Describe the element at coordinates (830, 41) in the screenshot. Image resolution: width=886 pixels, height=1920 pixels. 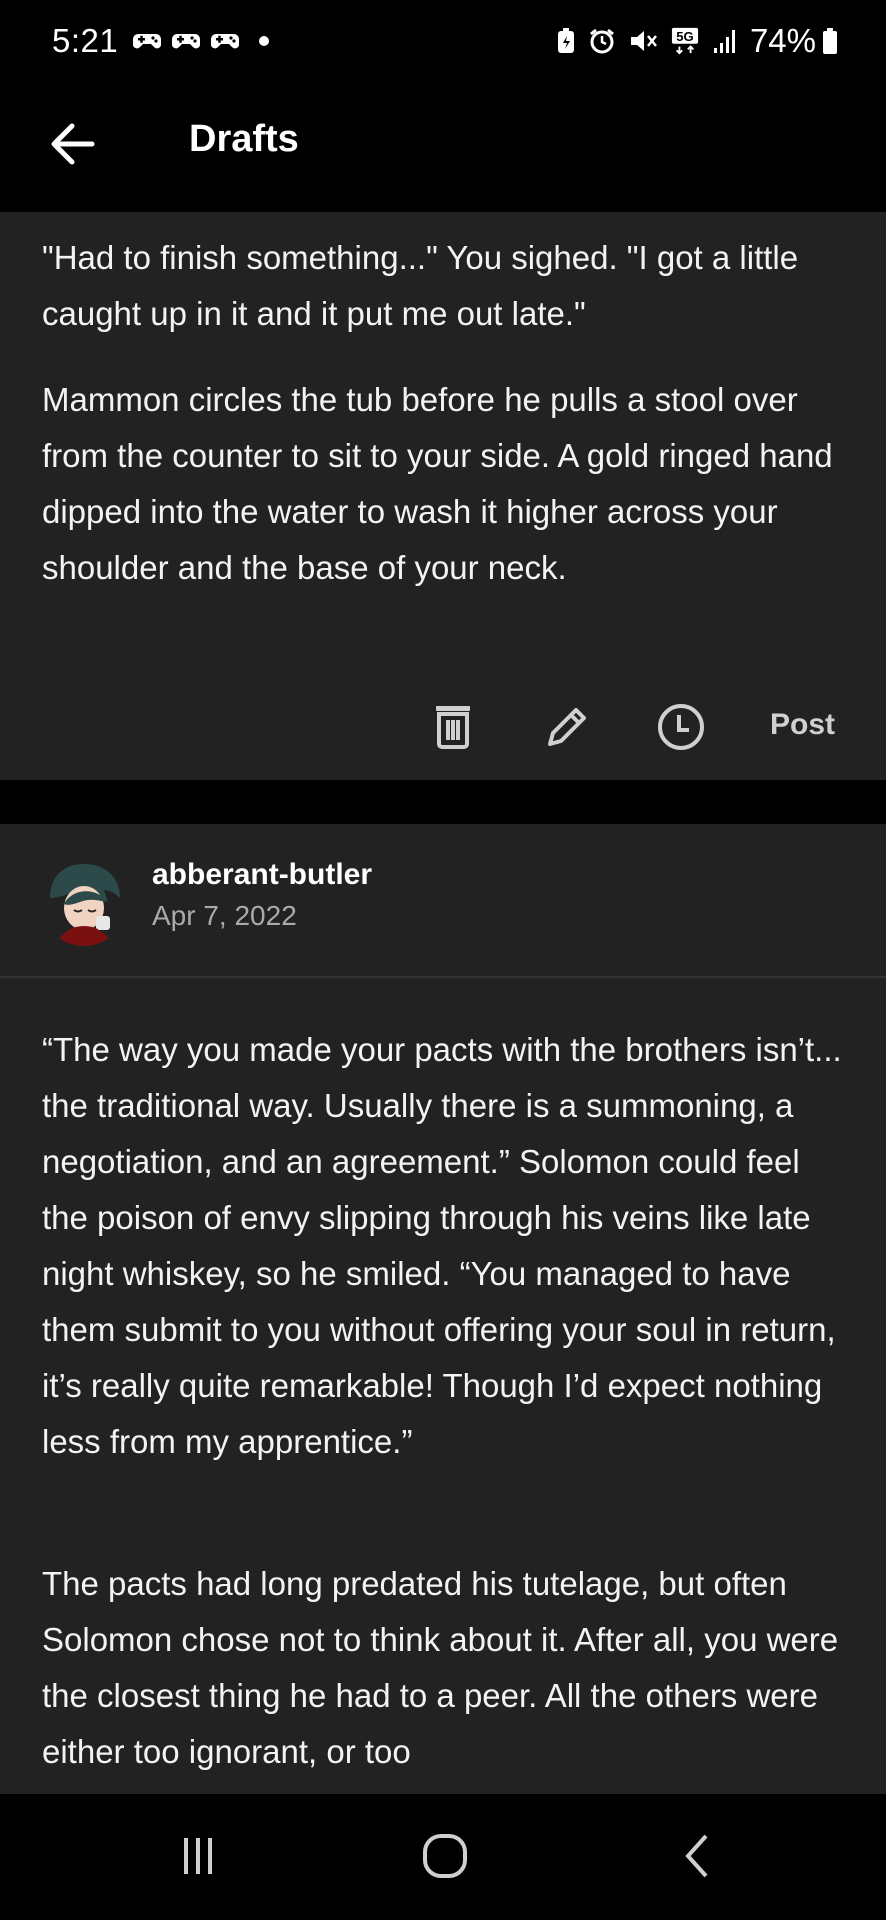
I see `battery-icon` at that location.